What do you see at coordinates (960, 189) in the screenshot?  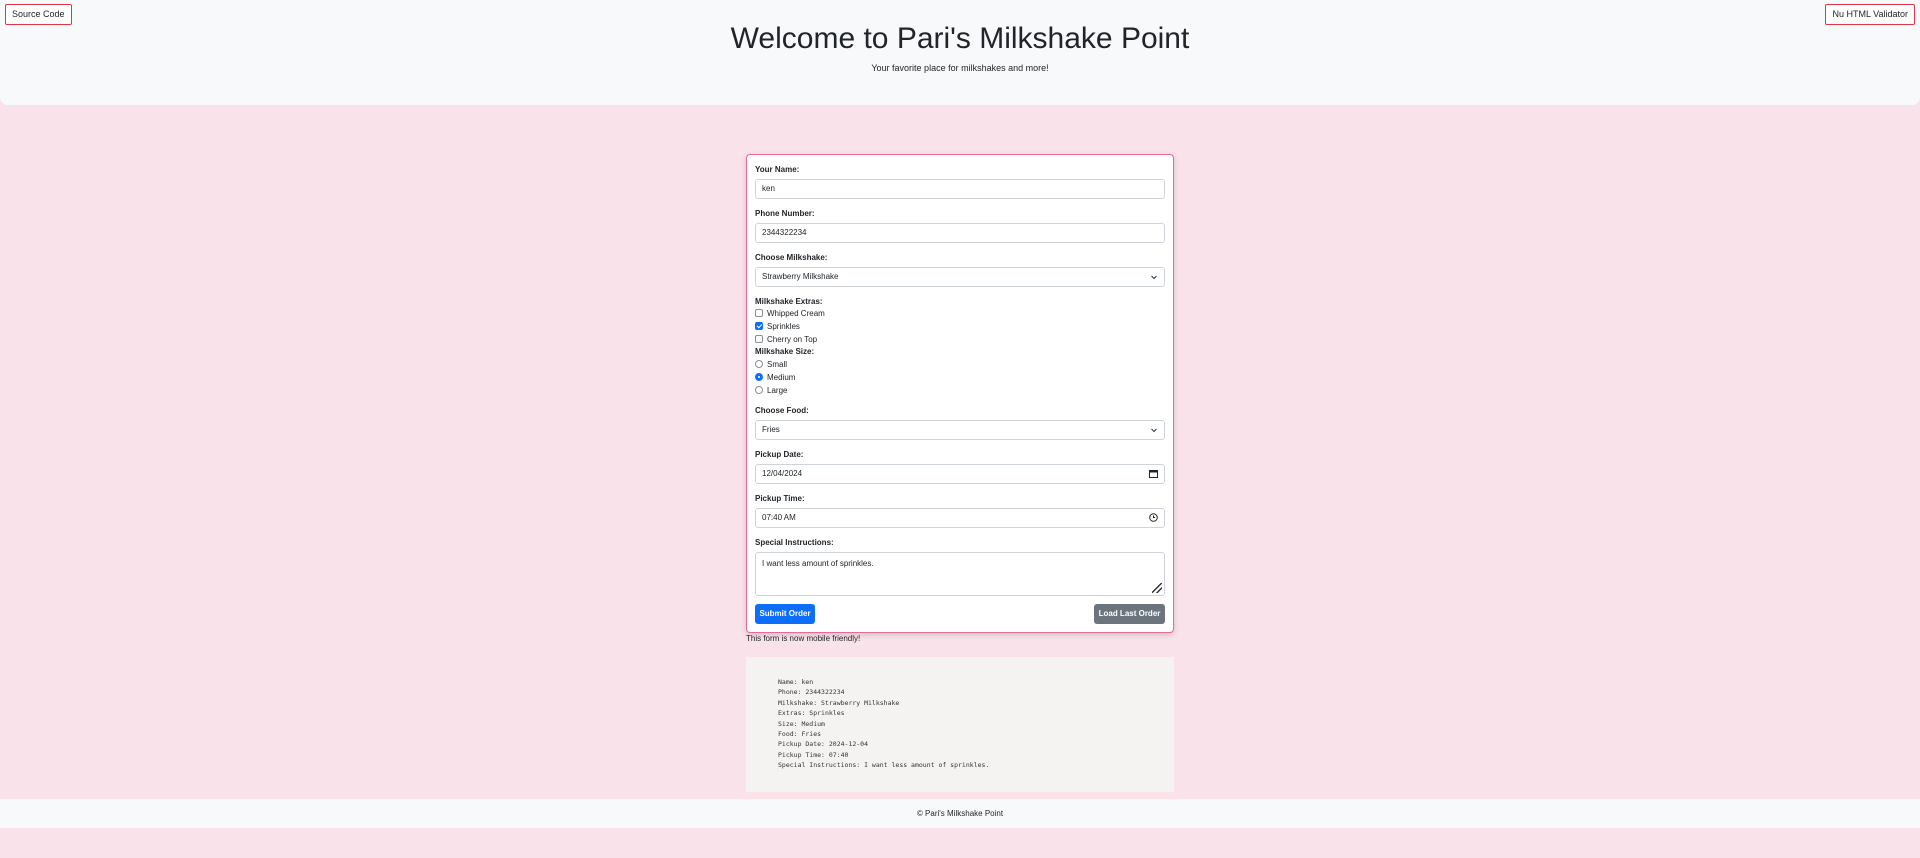 I see `name-input: ken` at bounding box center [960, 189].